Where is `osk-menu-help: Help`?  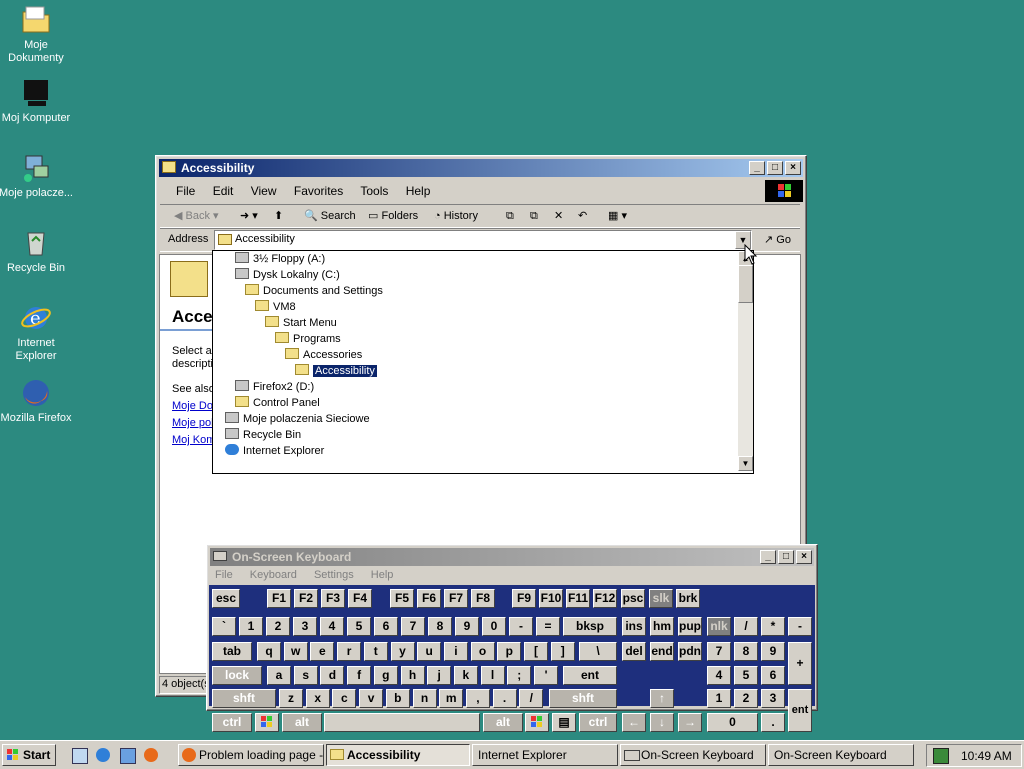
osk-menu-help: Help is located at coordinates (382, 575).